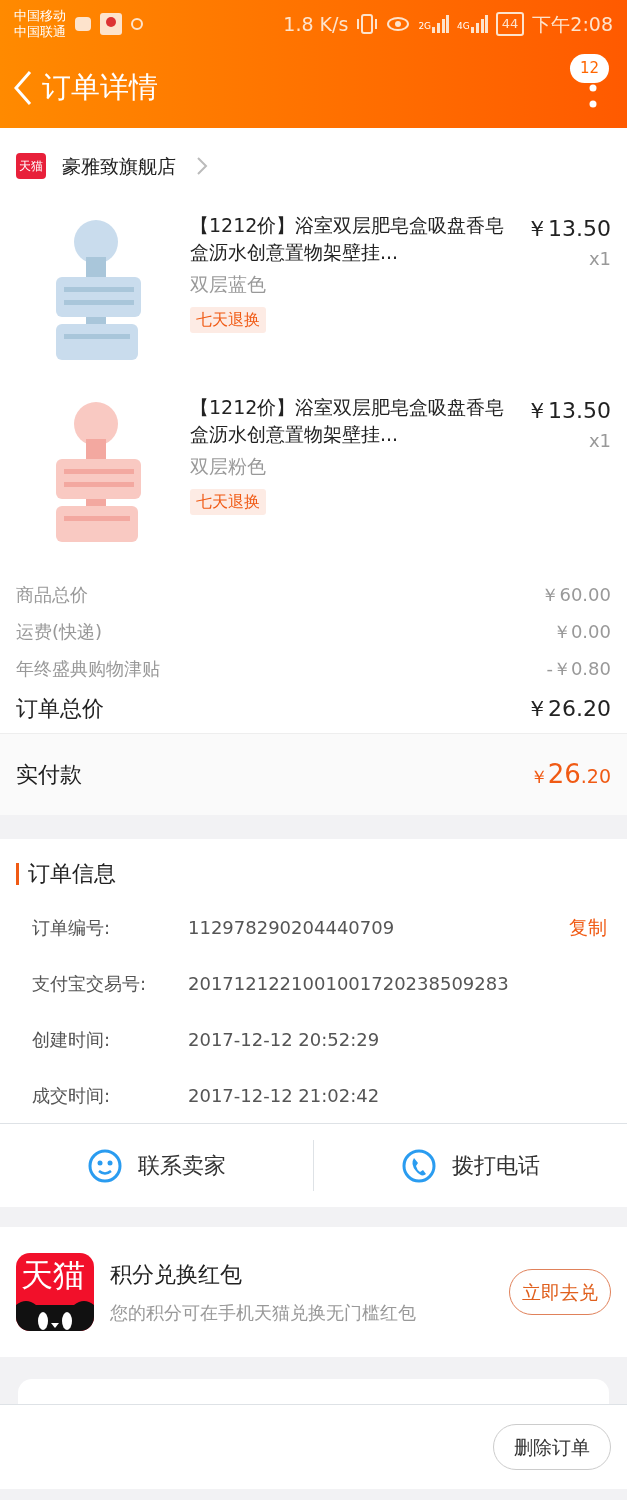 The image size is (627, 1500). I want to click on clock: 下午2:08, so click(572, 24).